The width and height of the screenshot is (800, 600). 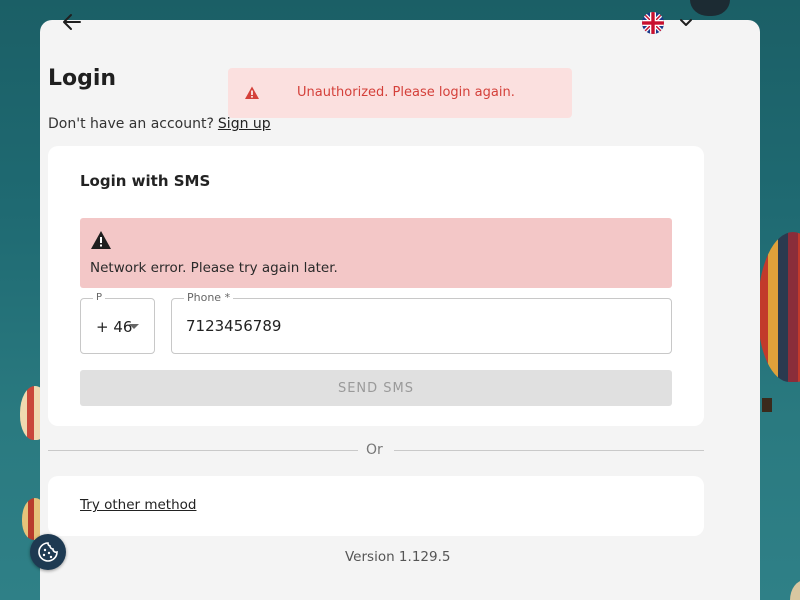 What do you see at coordinates (82, 78) in the screenshot?
I see `page-title: Login` at bounding box center [82, 78].